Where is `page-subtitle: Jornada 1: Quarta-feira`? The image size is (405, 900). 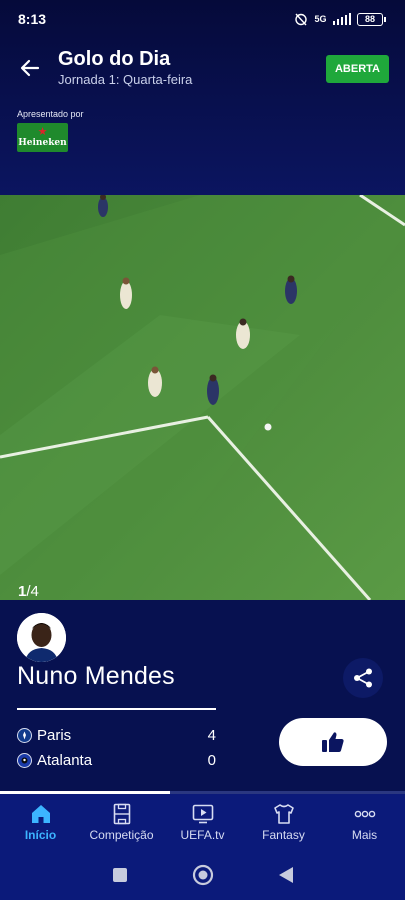 page-subtitle: Jornada 1: Quarta-feira is located at coordinates (125, 79).